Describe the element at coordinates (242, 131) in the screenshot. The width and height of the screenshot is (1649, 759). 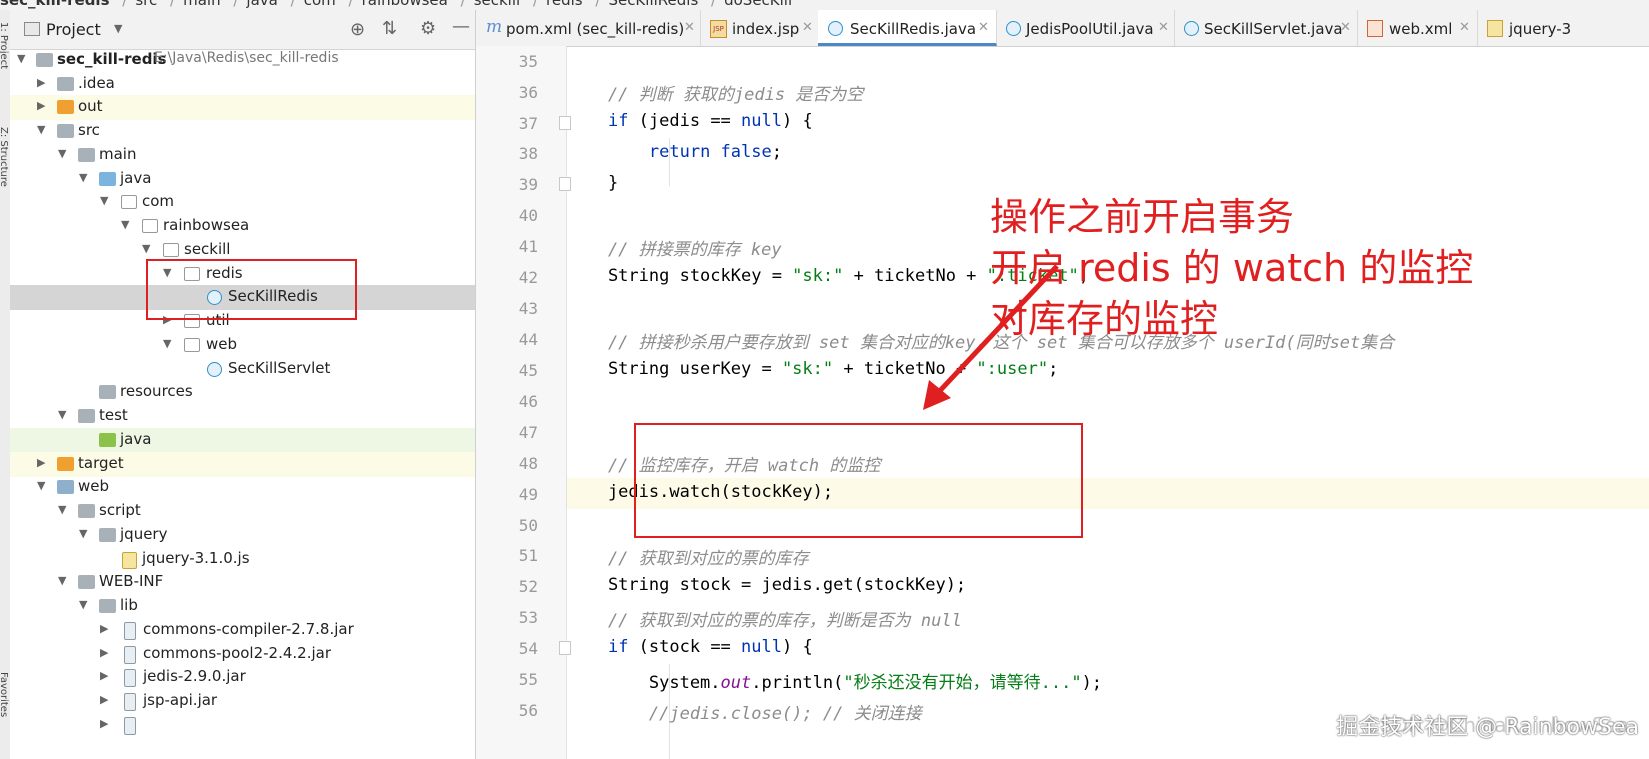
I see `tree-item: ▼ src` at that location.